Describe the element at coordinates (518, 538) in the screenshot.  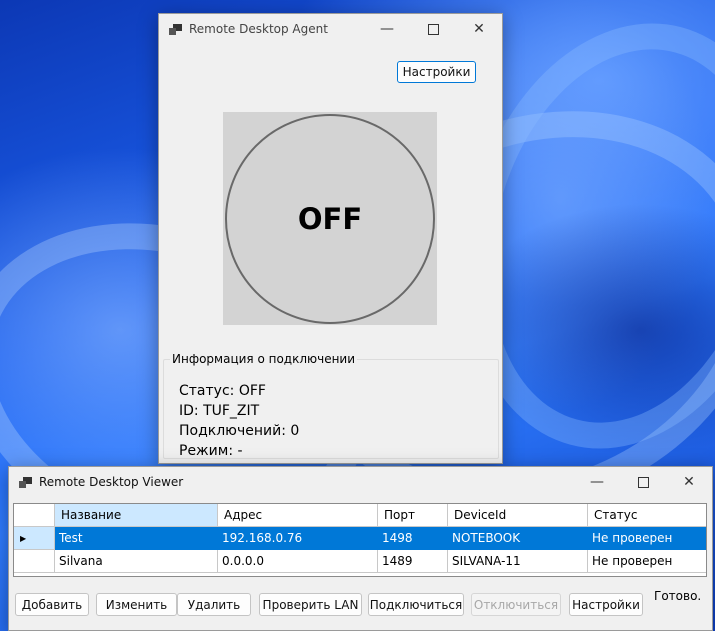
I see `cell-deviceid: NOTEBOOK` at that location.